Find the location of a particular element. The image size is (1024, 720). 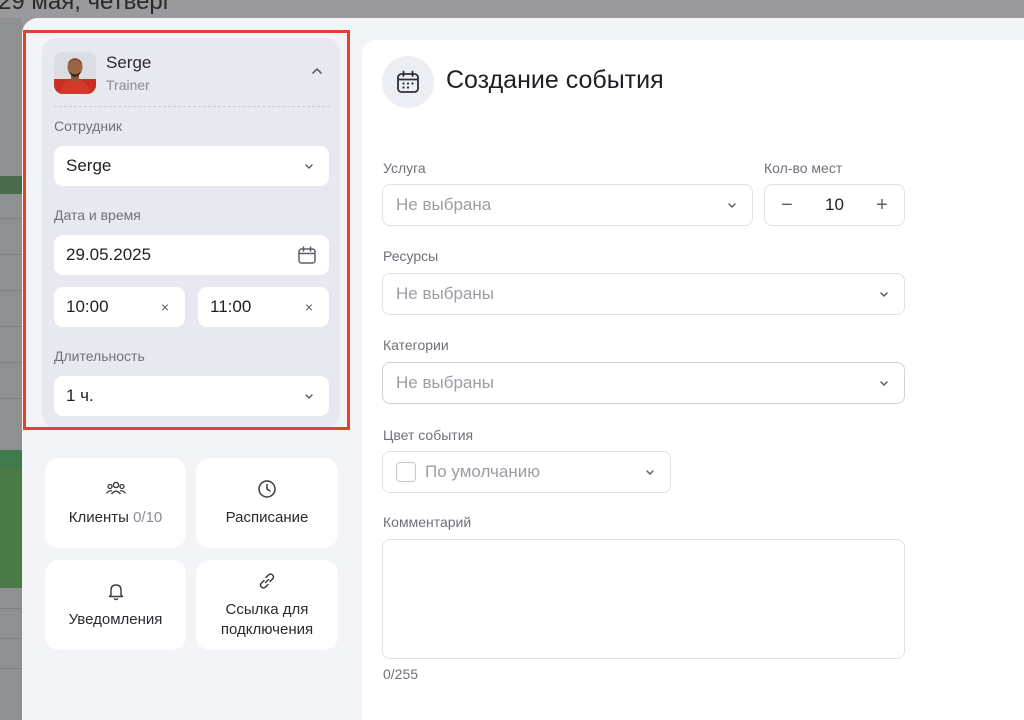

resources-placeholder: Не выбраны is located at coordinates (445, 293).